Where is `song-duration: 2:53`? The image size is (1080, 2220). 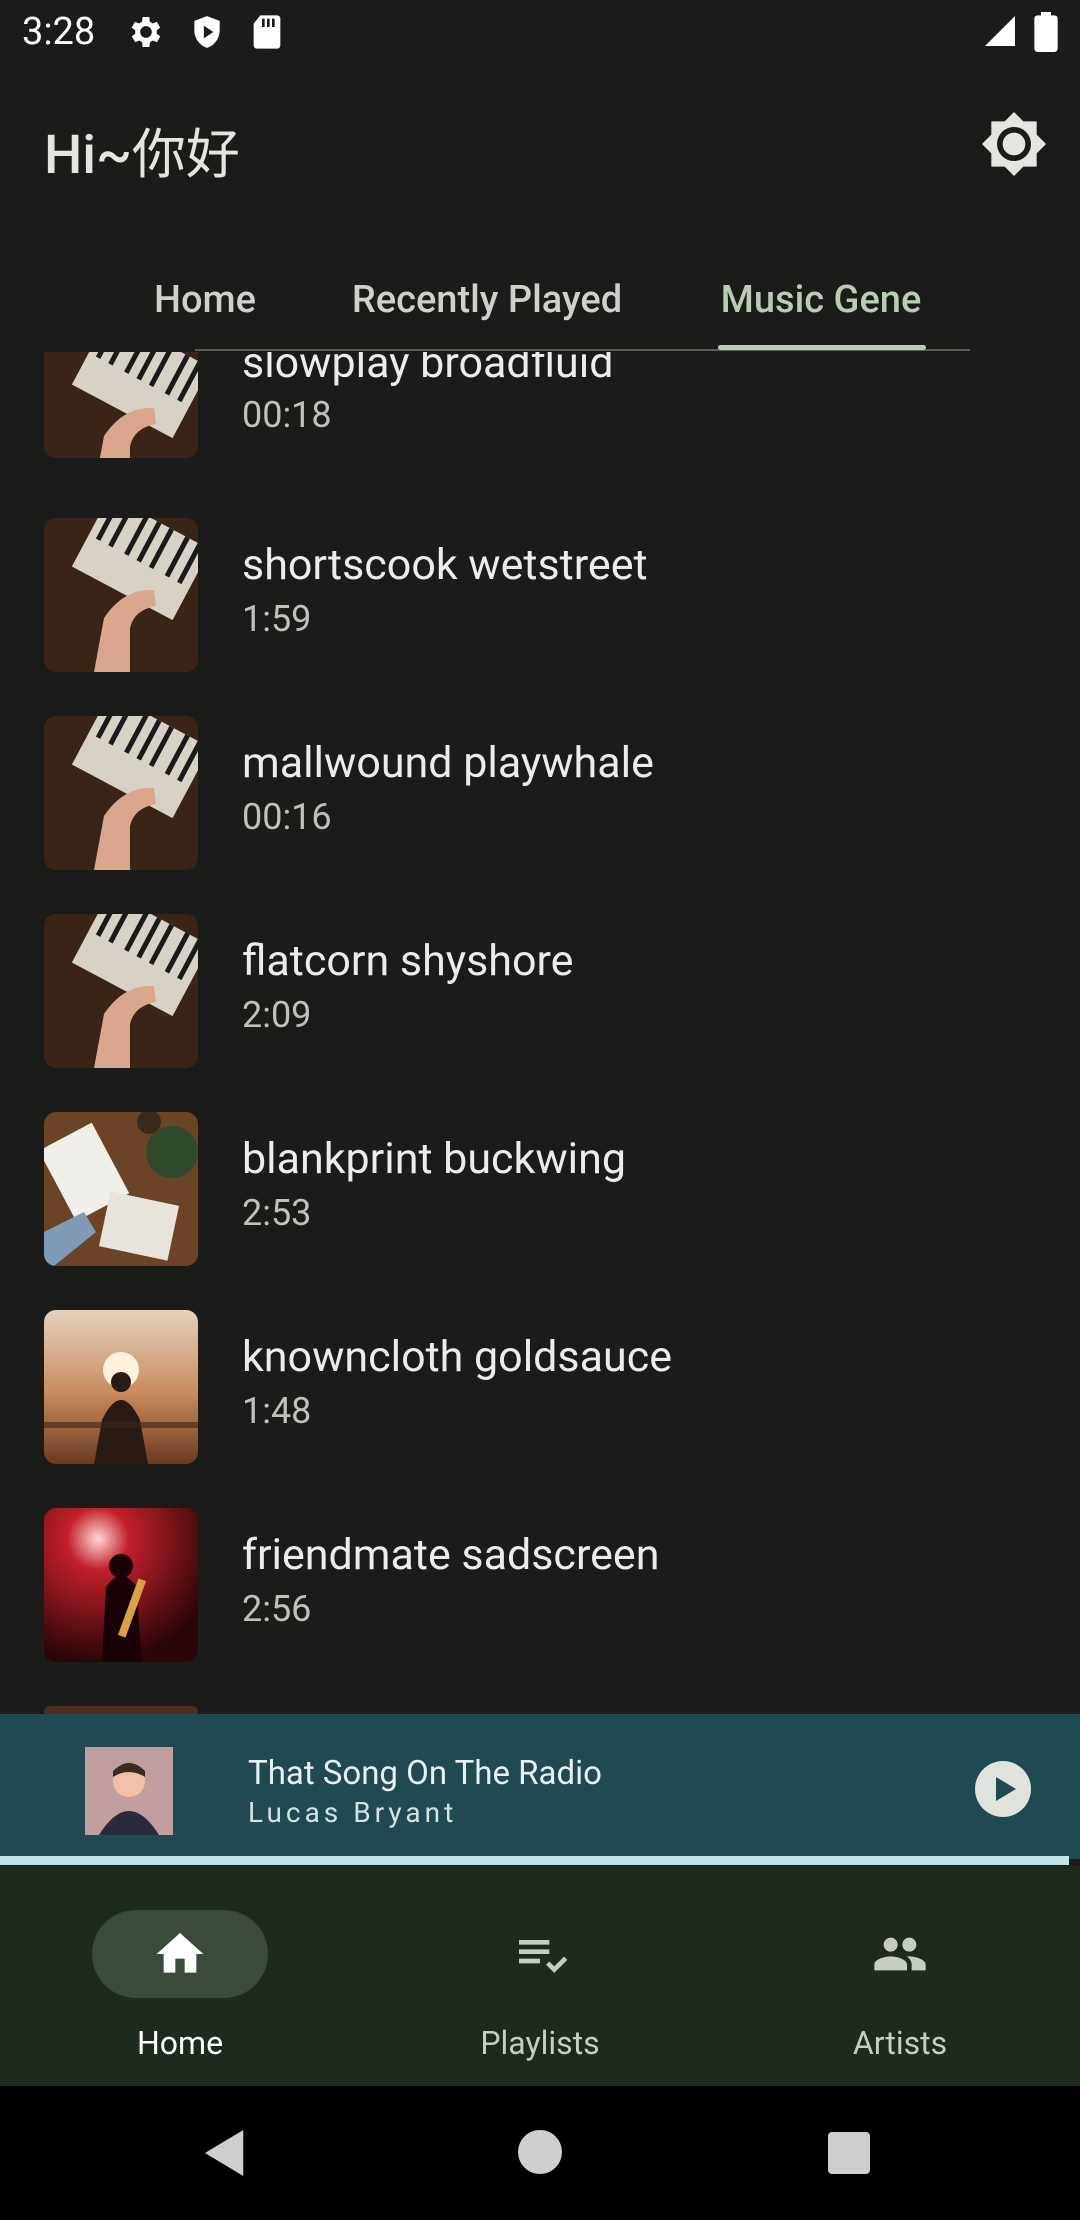 song-duration: 2:53 is located at coordinates (277, 1213).